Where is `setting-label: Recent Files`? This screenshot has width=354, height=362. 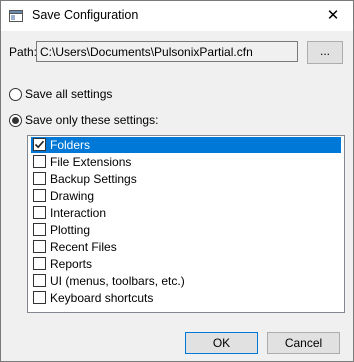
setting-label: Recent Files is located at coordinates (83, 247).